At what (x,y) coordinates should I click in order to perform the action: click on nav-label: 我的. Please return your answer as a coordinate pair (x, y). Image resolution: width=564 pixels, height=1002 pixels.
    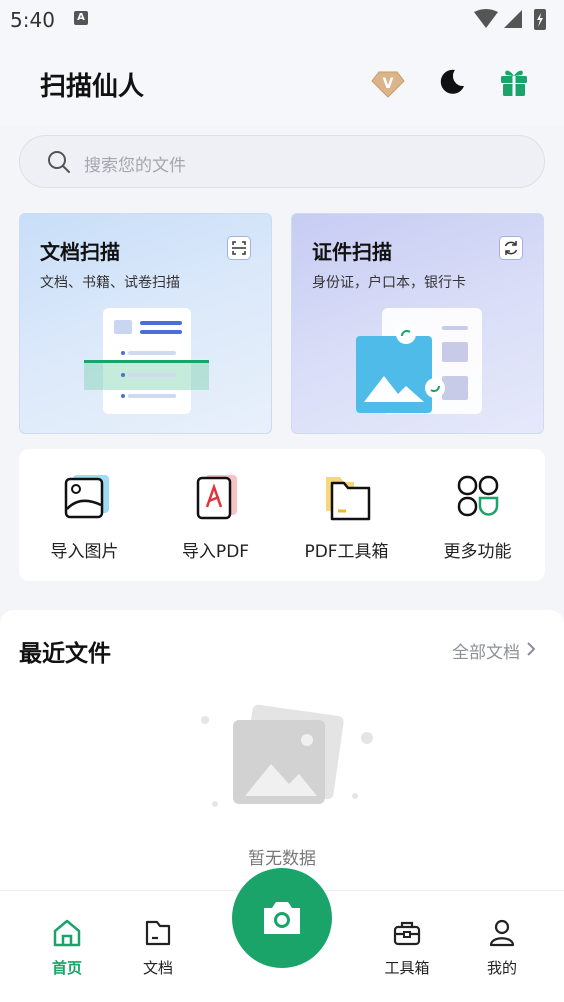
    Looking at the image, I should click on (501, 968).